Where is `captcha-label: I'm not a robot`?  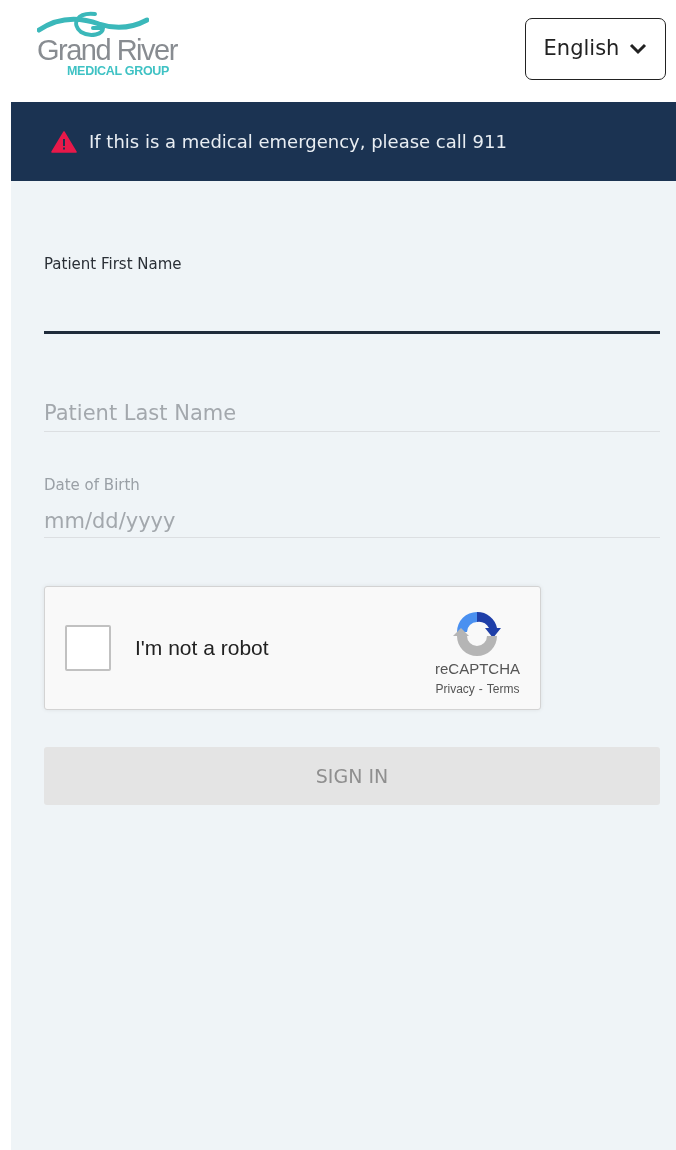 captcha-label: I'm not a robot is located at coordinates (202, 648).